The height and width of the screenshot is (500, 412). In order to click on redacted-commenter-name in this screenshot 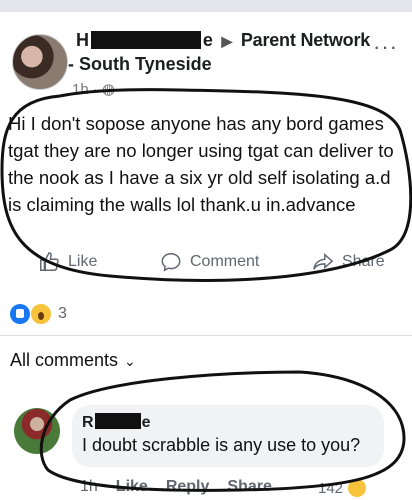, I will do `click(117, 421)`.